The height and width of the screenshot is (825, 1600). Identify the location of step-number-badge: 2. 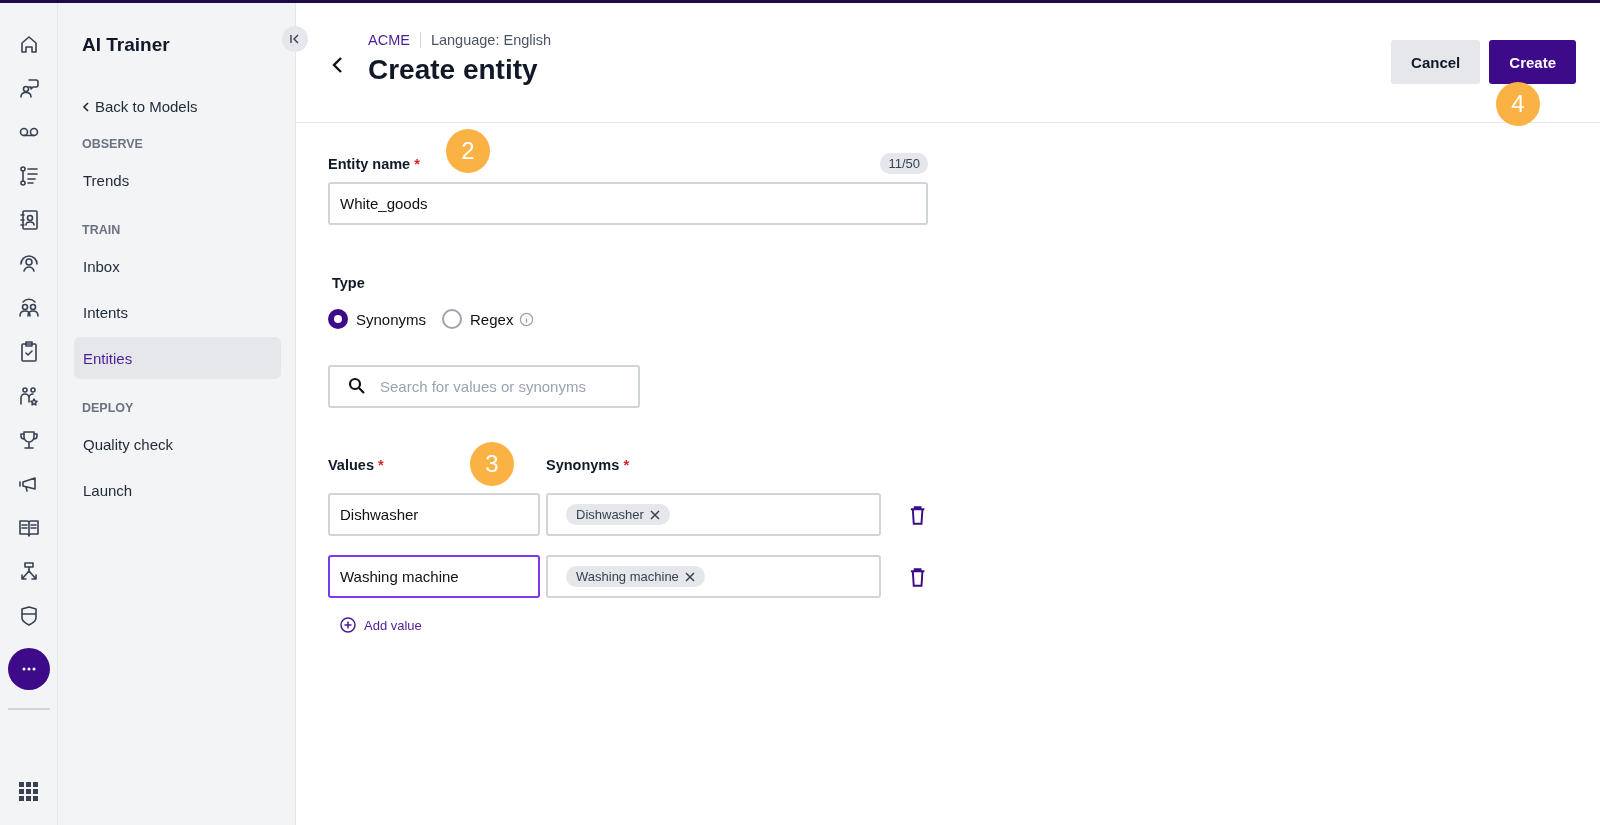
(468, 151).